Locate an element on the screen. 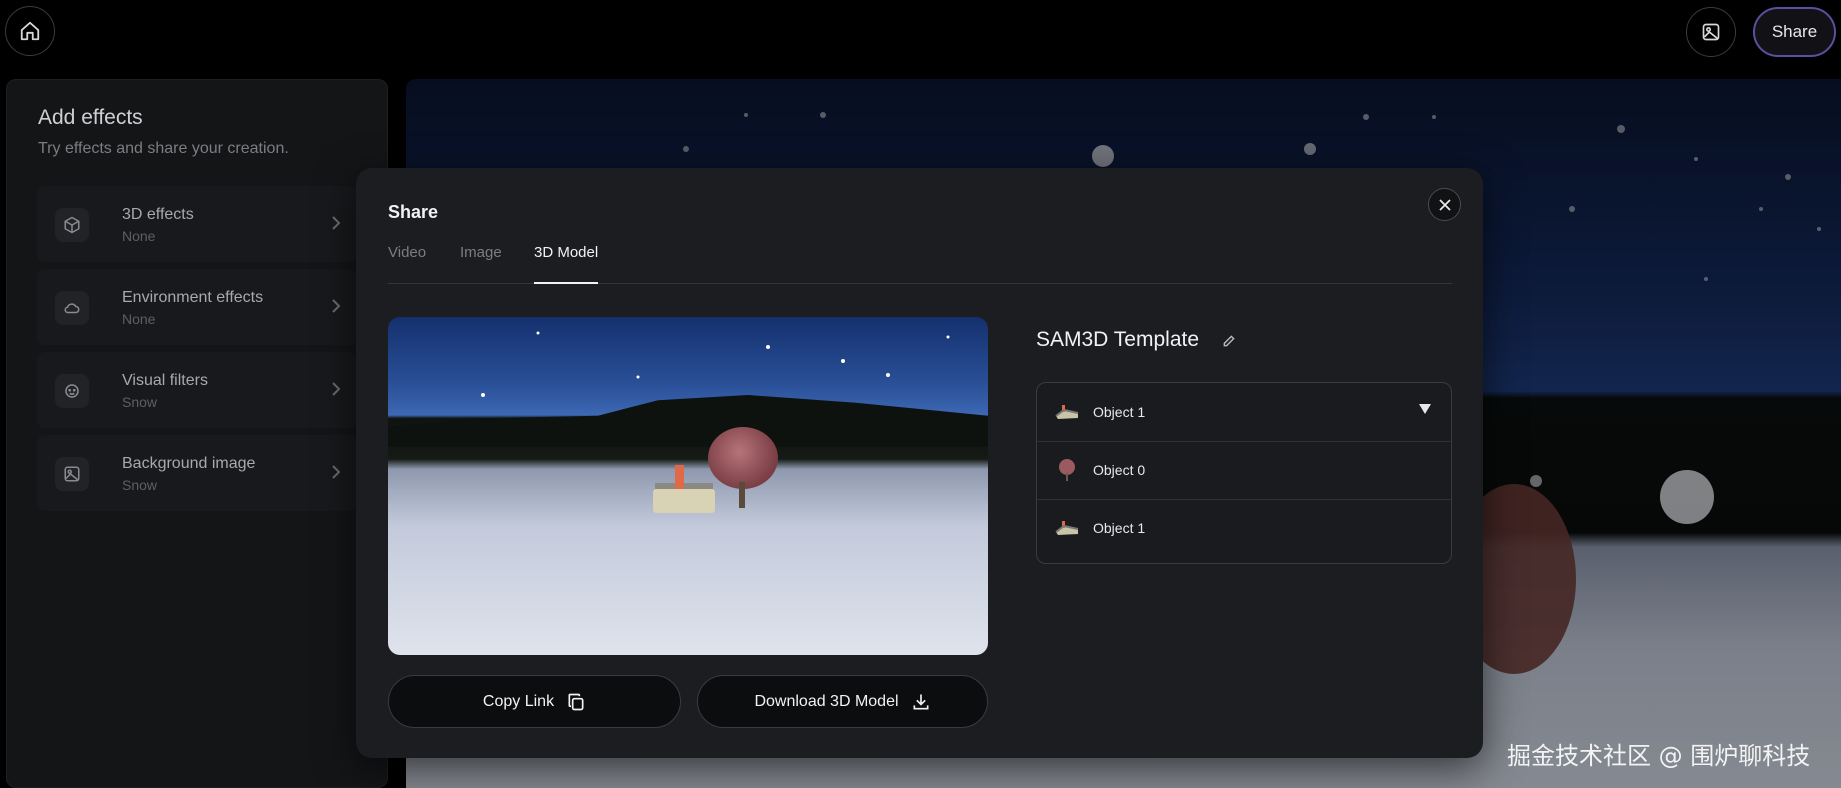 Image resolution: width=1841 pixels, height=788 pixels. preview-tree is located at coordinates (743, 458).